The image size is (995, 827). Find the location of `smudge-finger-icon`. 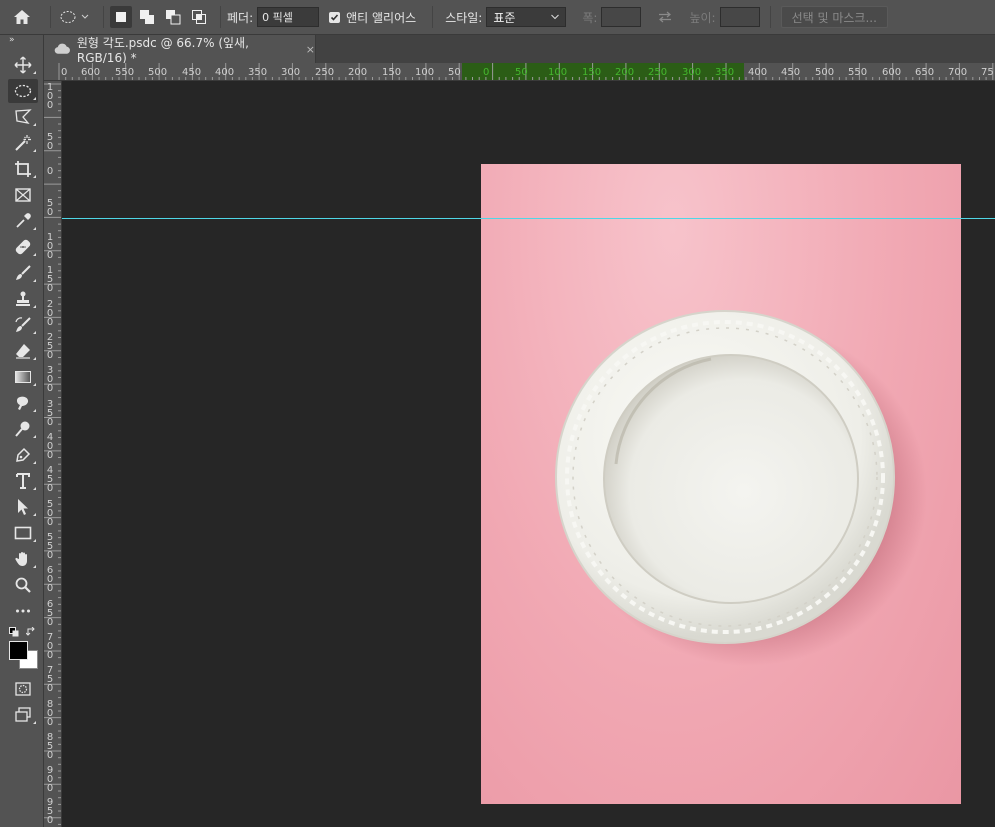

smudge-finger-icon is located at coordinates (22, 403).